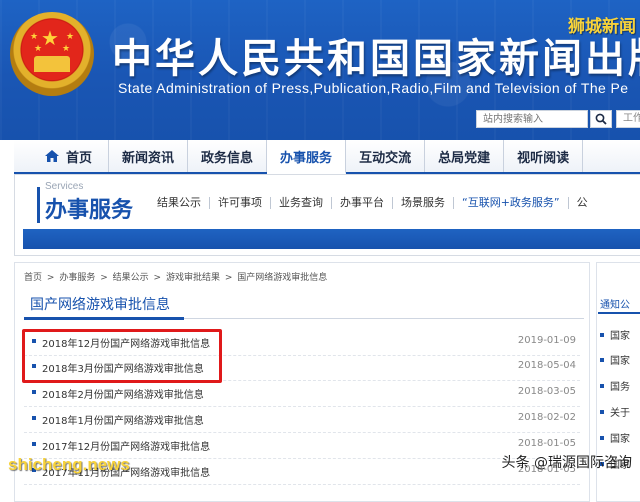 The height and width of the screenshot is (502, 640). I want to click on watermark-bottom-right: 头条 @瑞源国际咨询, so click(566, 463).